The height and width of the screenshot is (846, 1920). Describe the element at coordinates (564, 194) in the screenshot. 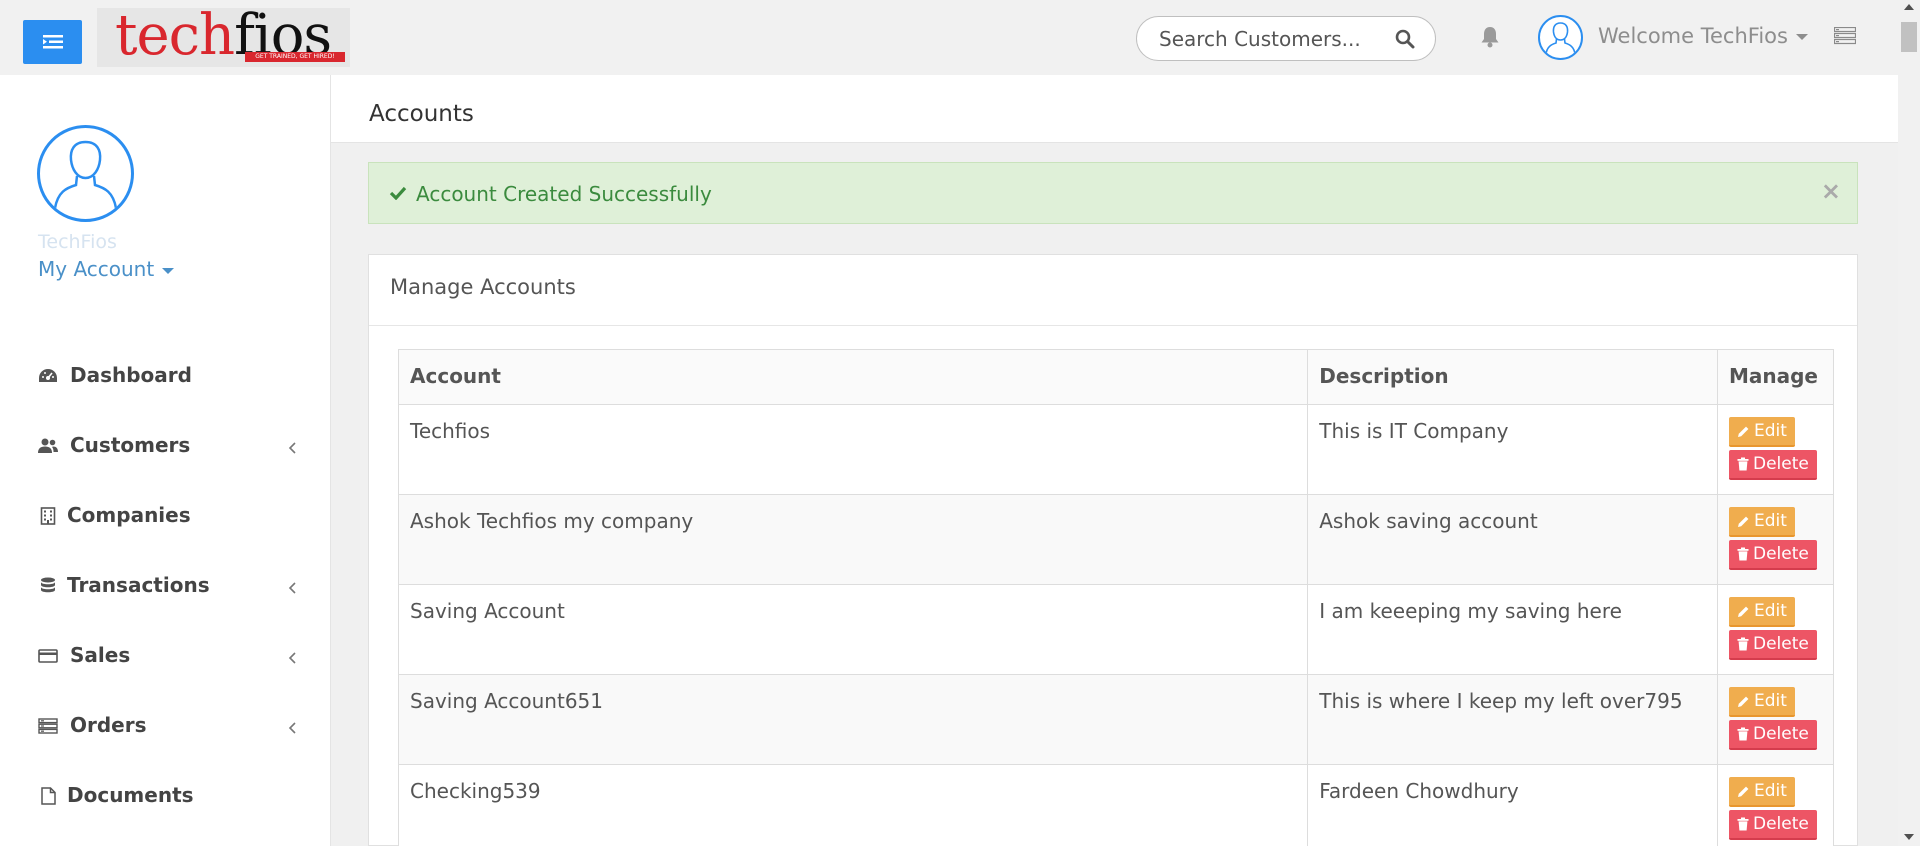

I see `alert-message: Account Created Successfully` at that location.